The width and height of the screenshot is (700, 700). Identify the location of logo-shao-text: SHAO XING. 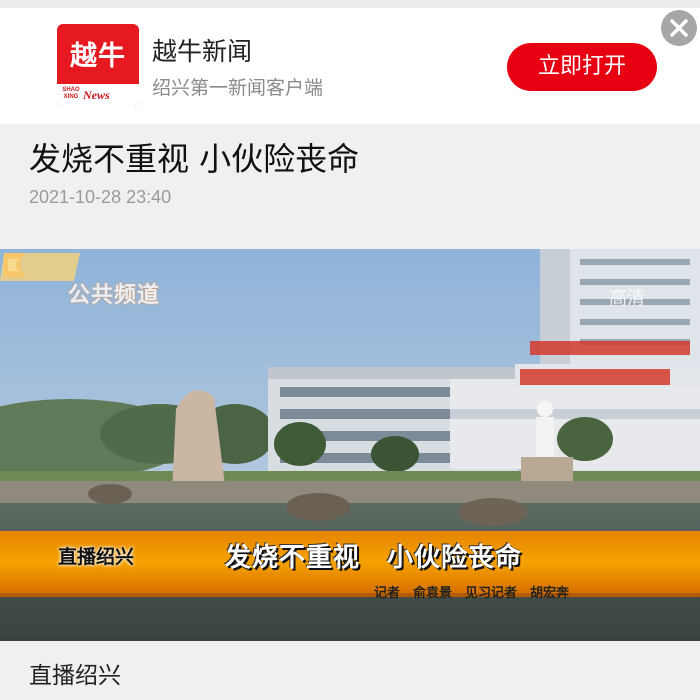
(71, 93).